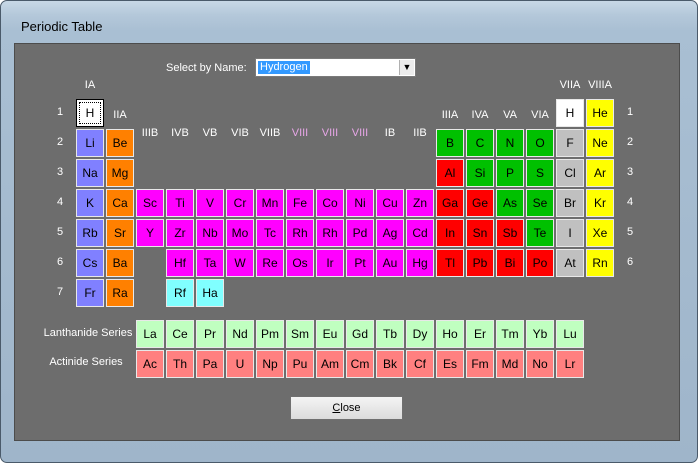 The width and height of the screenshot is (698, 463). I want to click on element-cell-ag: Ag, so click(390, 233).